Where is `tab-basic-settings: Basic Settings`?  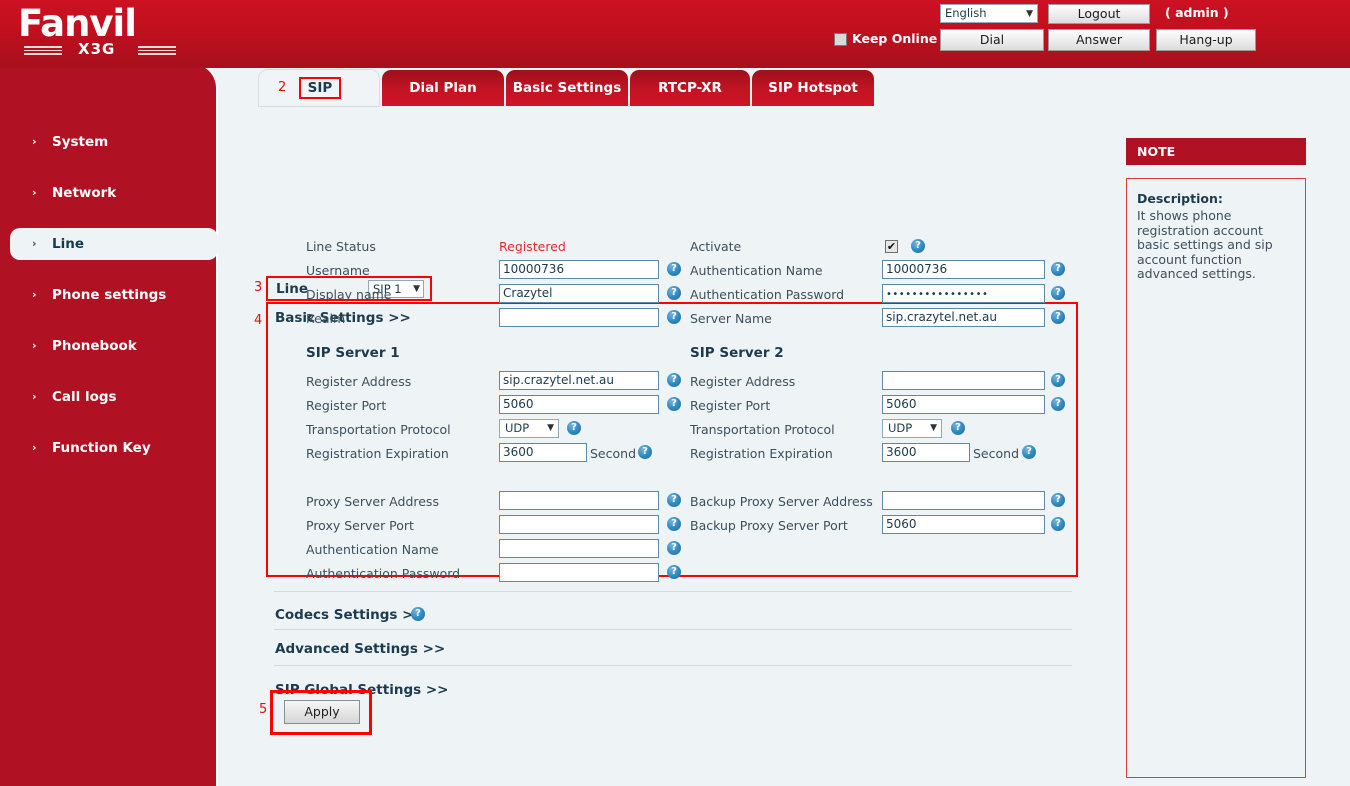 tab-basic-settings: Basic Settings is located at coordinates (567, 88).